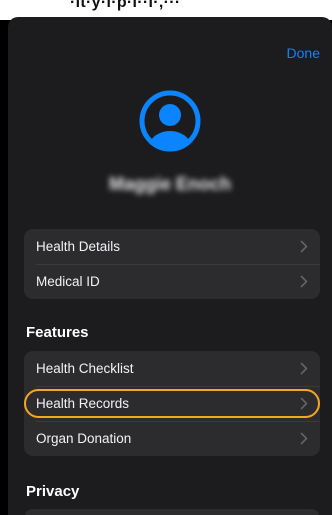 This screenshot has height=515, width=332. I want to click on account-settings-group: Health Details Medical ID, so click(172, 264).